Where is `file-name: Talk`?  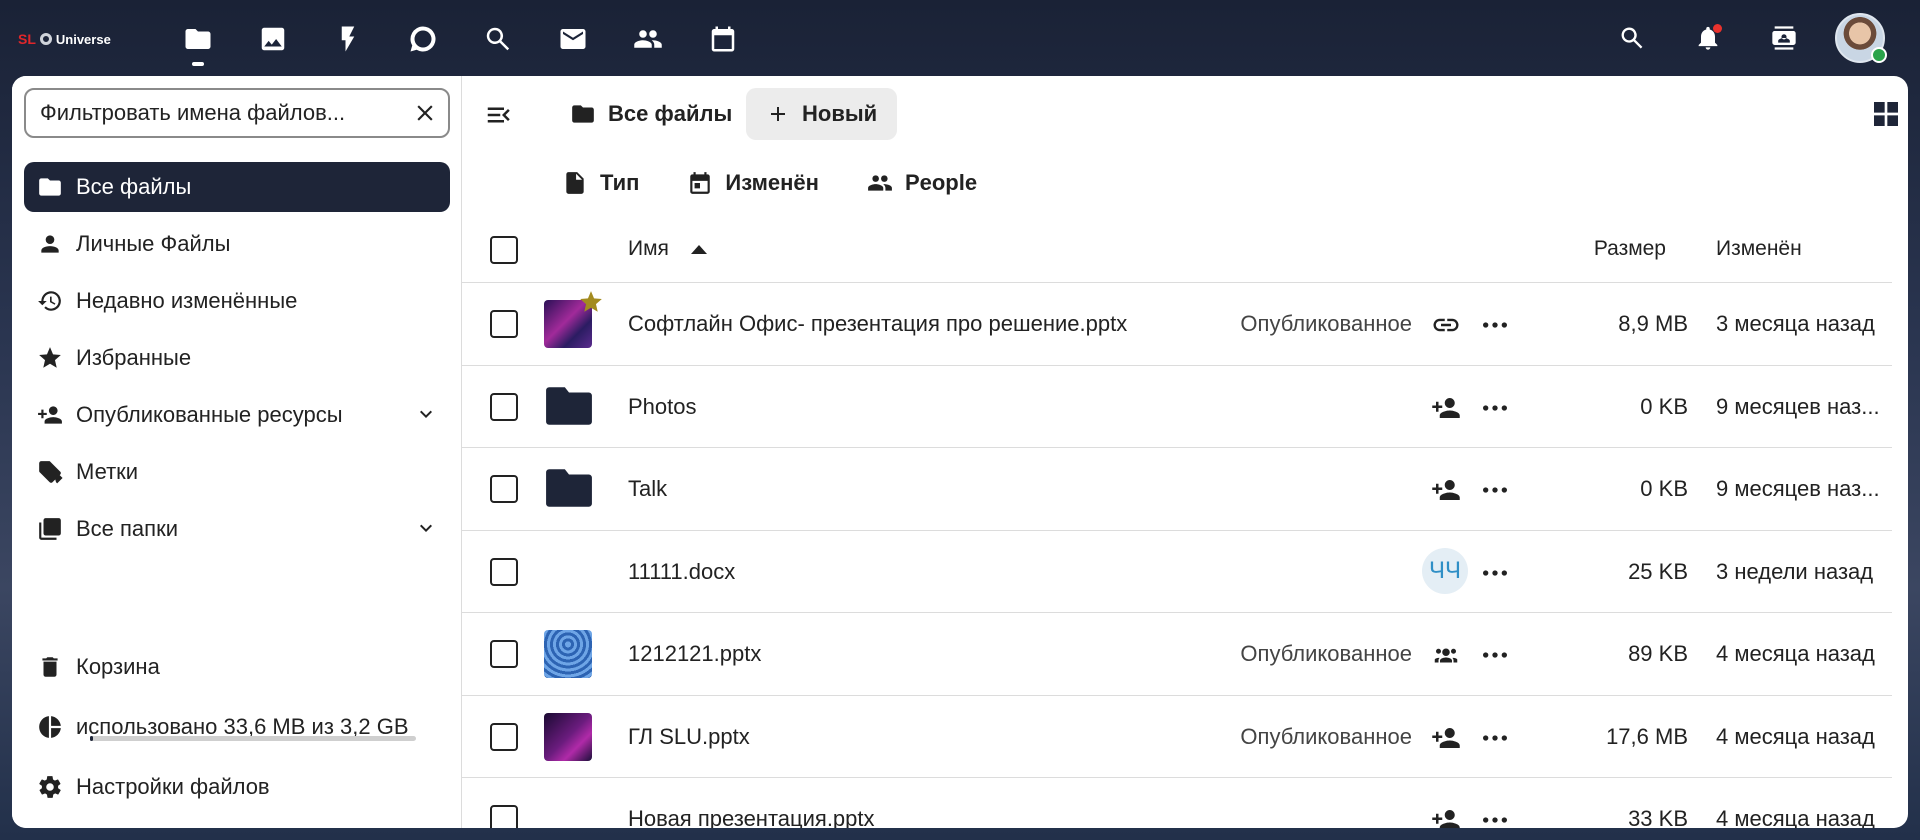
file-name: Talk is located at coordinates (647, 489).